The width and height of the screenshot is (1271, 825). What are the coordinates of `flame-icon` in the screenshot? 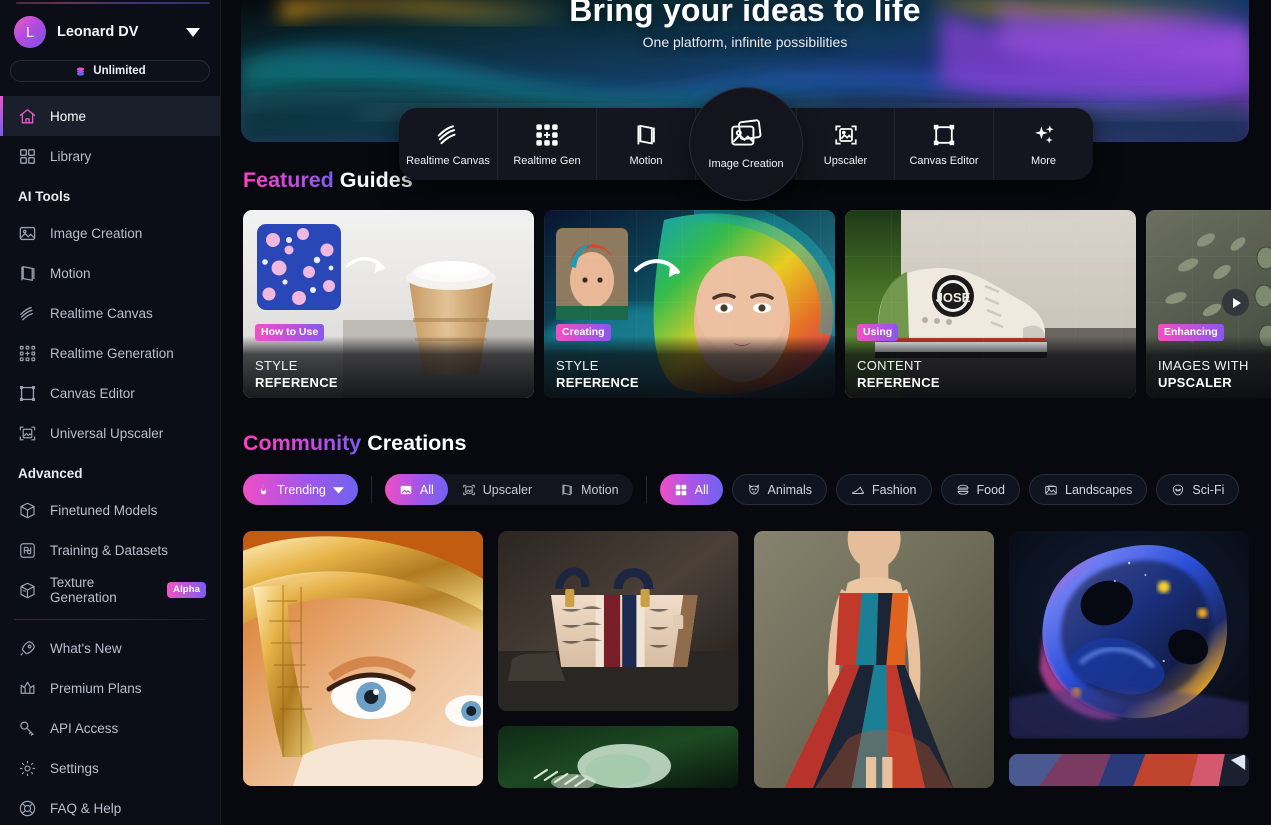 It's located at (263, 489).